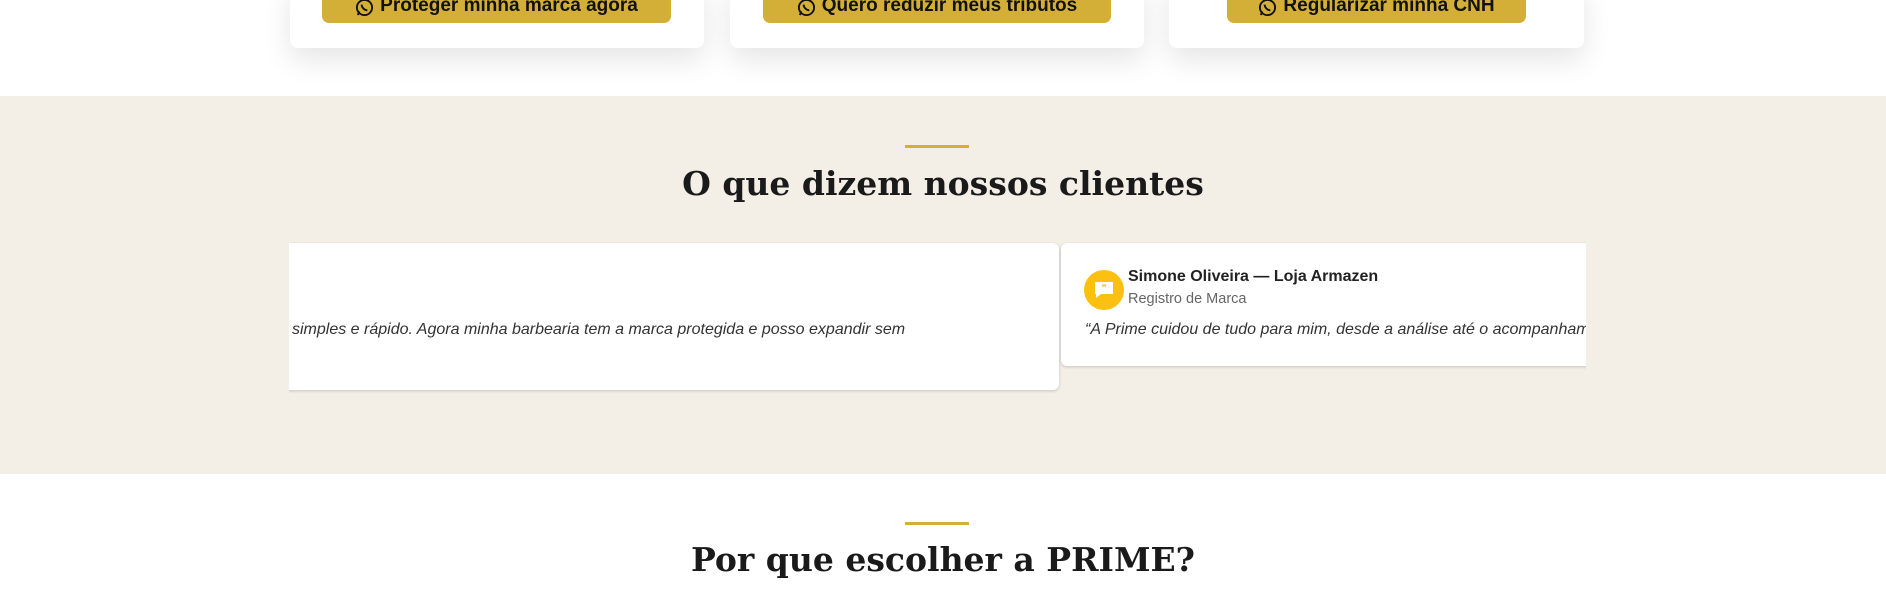 Image resolution: width=1886 pixels, height=594 pixels. I want to click on testimonial-service: Registro de Marca, so click(1187, 299).